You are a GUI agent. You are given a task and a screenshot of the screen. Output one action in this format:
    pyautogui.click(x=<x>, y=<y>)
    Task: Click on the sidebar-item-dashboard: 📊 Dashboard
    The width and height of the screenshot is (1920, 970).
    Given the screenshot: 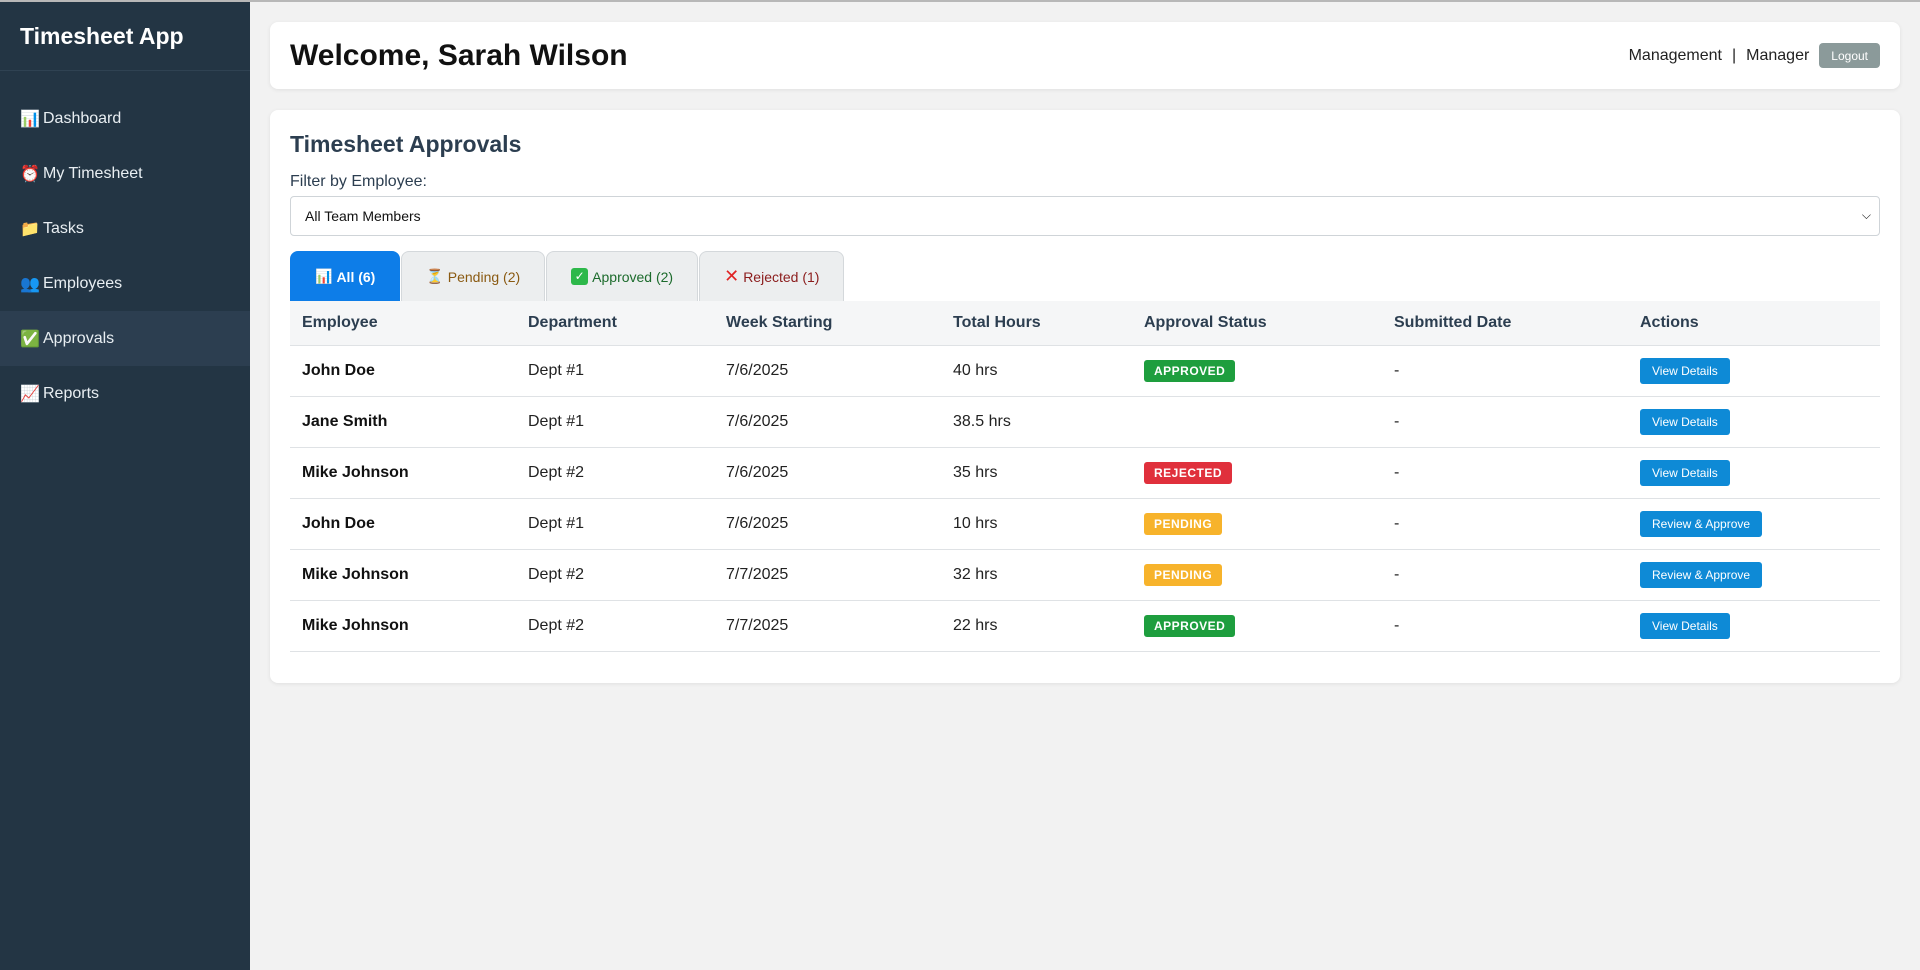 What is the action you would take?
    pyautogui.click(x=125, y=118)
    